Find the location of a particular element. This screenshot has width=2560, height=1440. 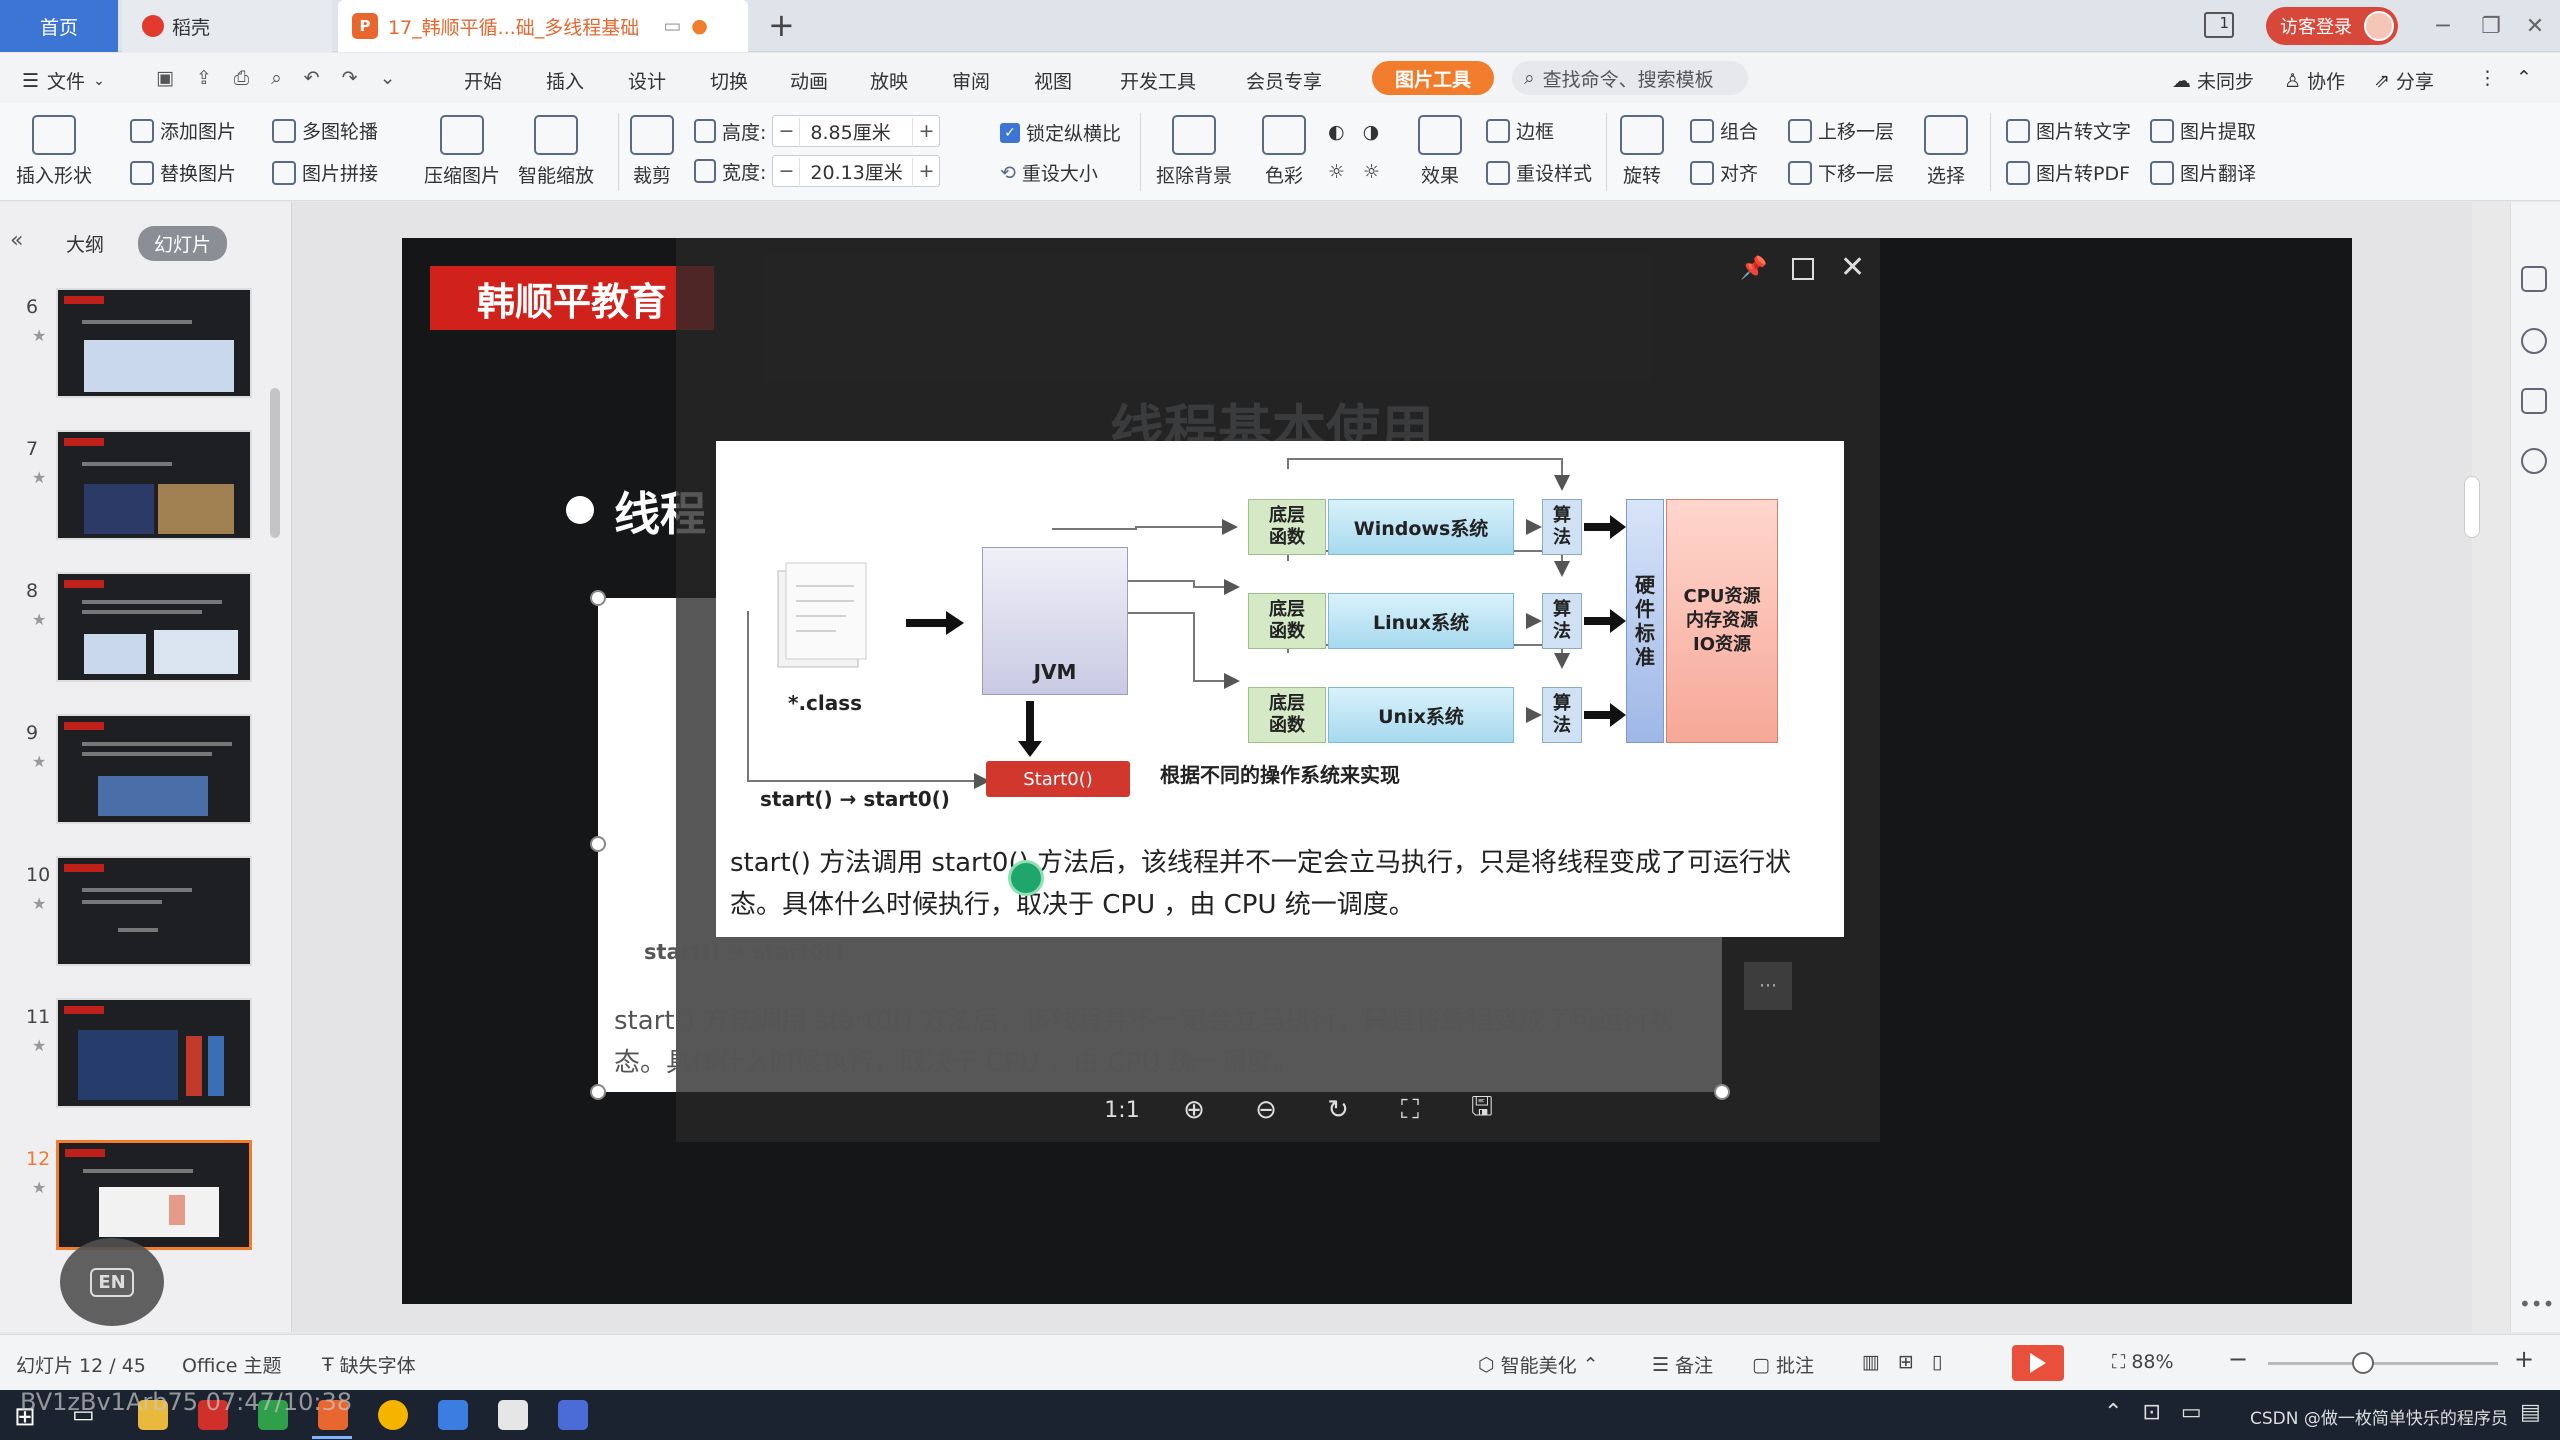

crop-screenshot-icon: ⛶ is located at coordinates (1410, 1110).